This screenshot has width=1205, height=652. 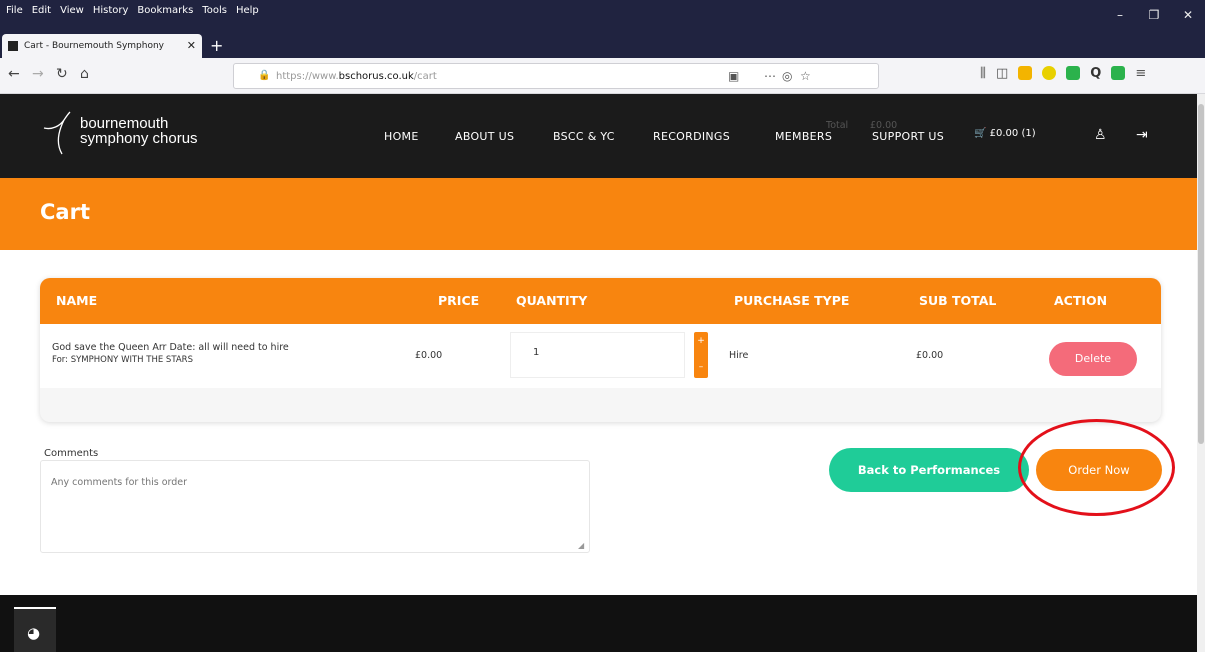 I want to click on menu-file: File, so click(x=14, y=10).